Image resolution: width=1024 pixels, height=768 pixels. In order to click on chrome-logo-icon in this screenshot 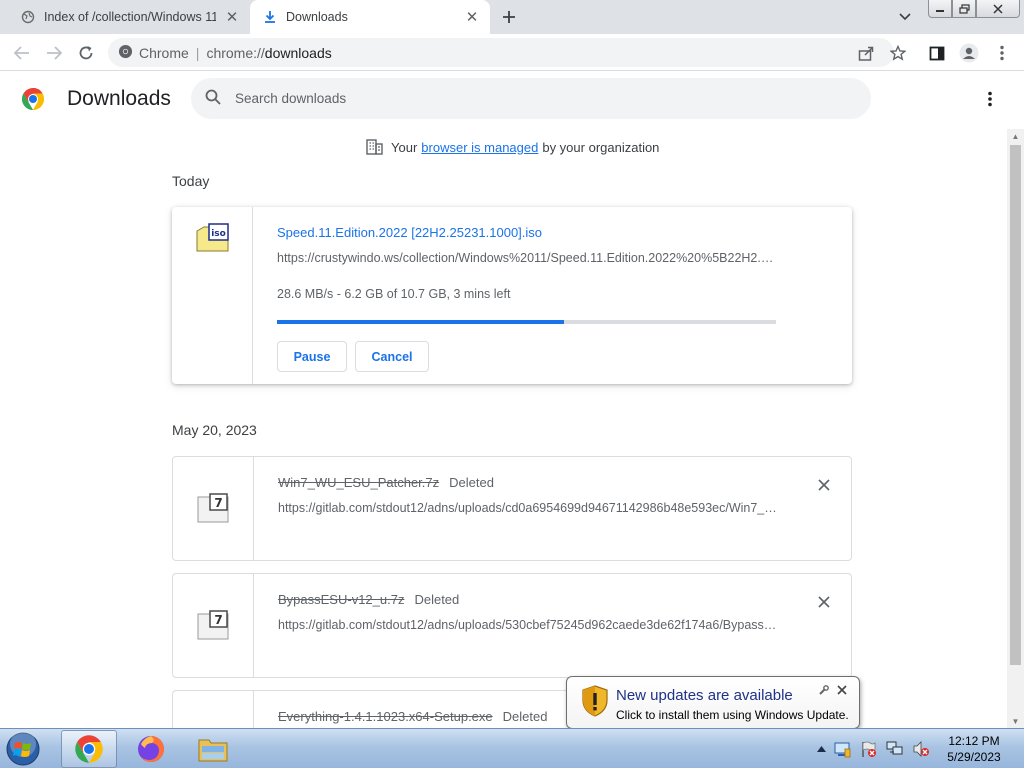, I will do `click(33, 99)`.